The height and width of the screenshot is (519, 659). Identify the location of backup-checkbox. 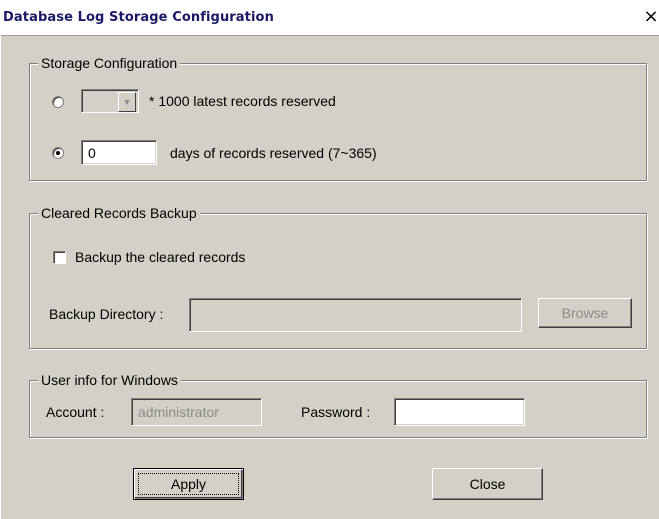
(59, 257).